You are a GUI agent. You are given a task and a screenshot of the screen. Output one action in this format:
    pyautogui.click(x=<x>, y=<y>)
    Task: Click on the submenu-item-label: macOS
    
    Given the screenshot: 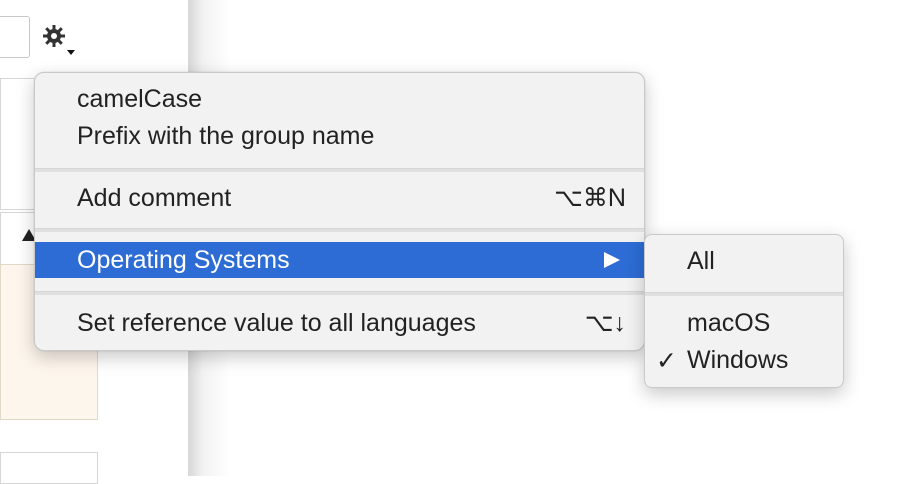 What is the action you would take?
    pyautogui.click(x=729, y=322)
    